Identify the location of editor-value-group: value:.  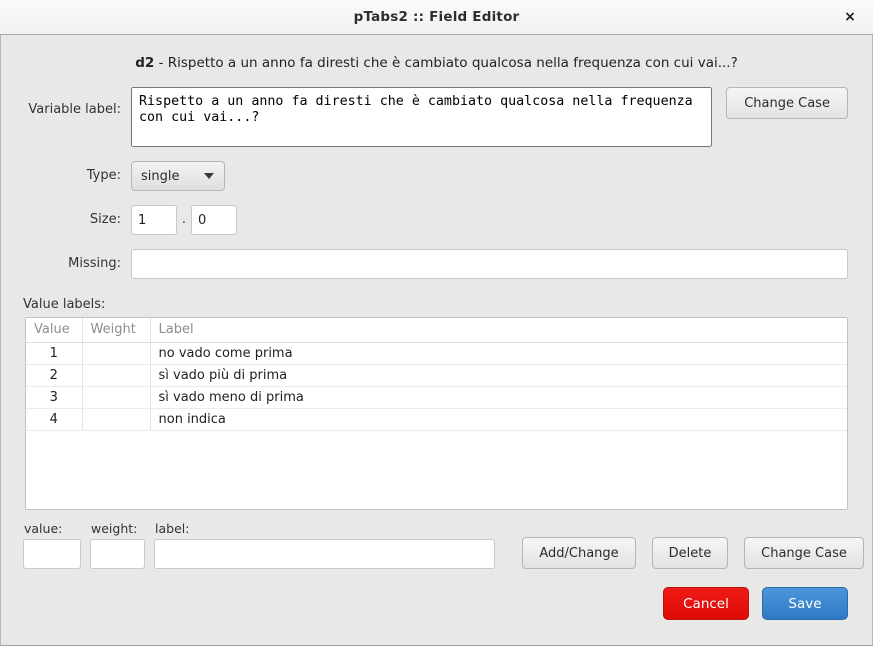
(52, 545).